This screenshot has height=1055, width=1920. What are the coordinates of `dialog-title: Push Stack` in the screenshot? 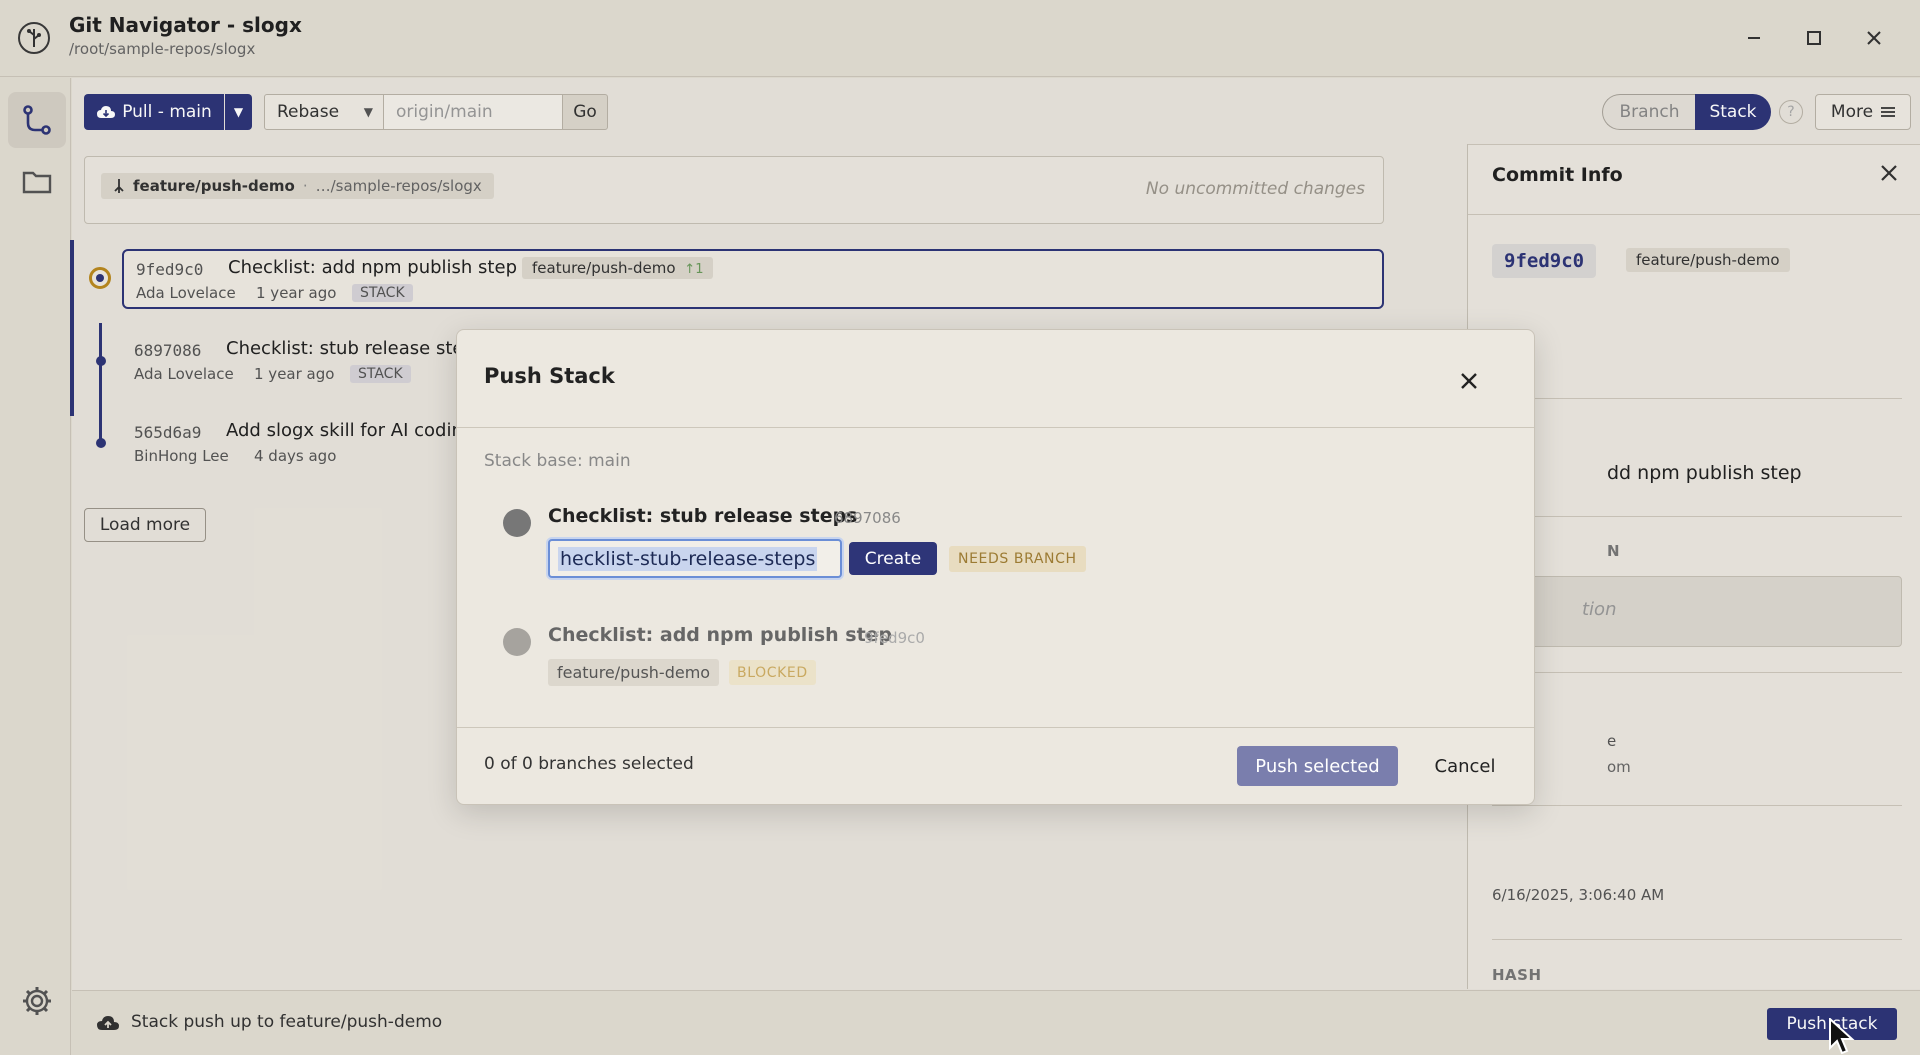 It's located at (549, 376).